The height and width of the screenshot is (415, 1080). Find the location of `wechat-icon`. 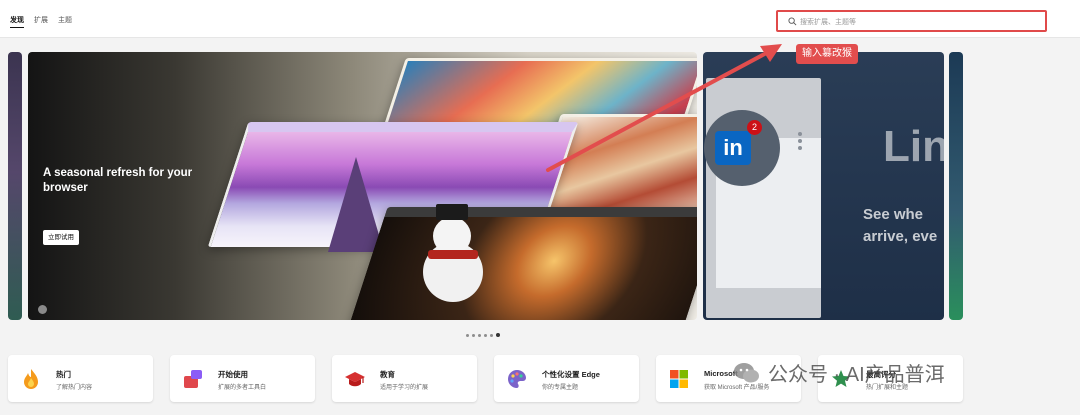

wechat-icon is located at coordinates (746, 372).